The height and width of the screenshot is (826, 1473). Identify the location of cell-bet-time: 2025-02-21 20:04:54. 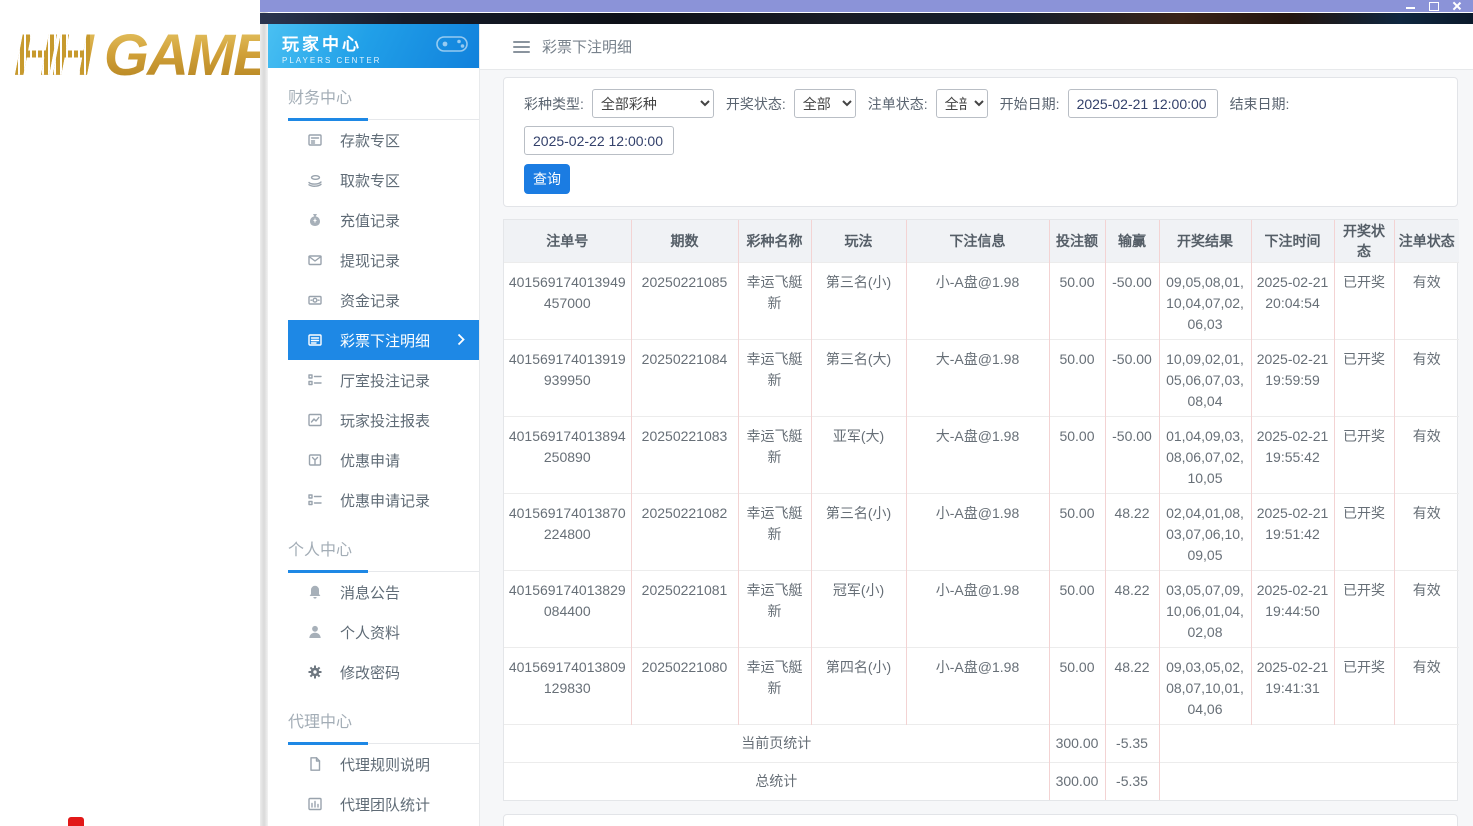
(1292, 300).